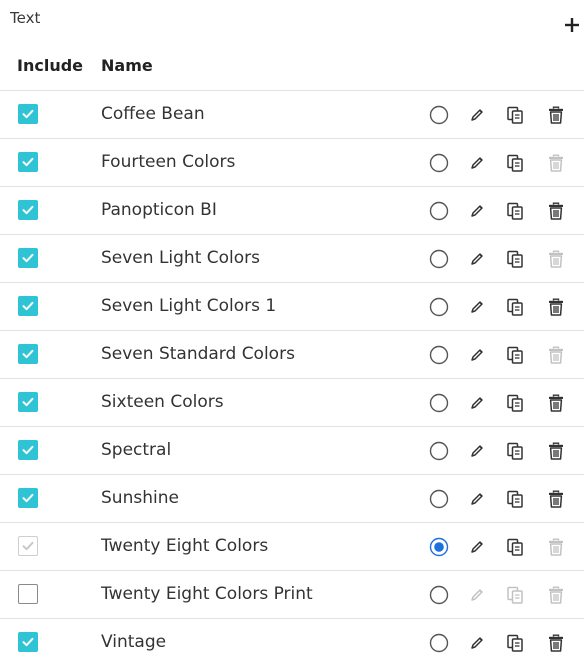 The height and width of the screenshot is (666, 584). I want to click on table-header: Include Name, so click(292, 67).